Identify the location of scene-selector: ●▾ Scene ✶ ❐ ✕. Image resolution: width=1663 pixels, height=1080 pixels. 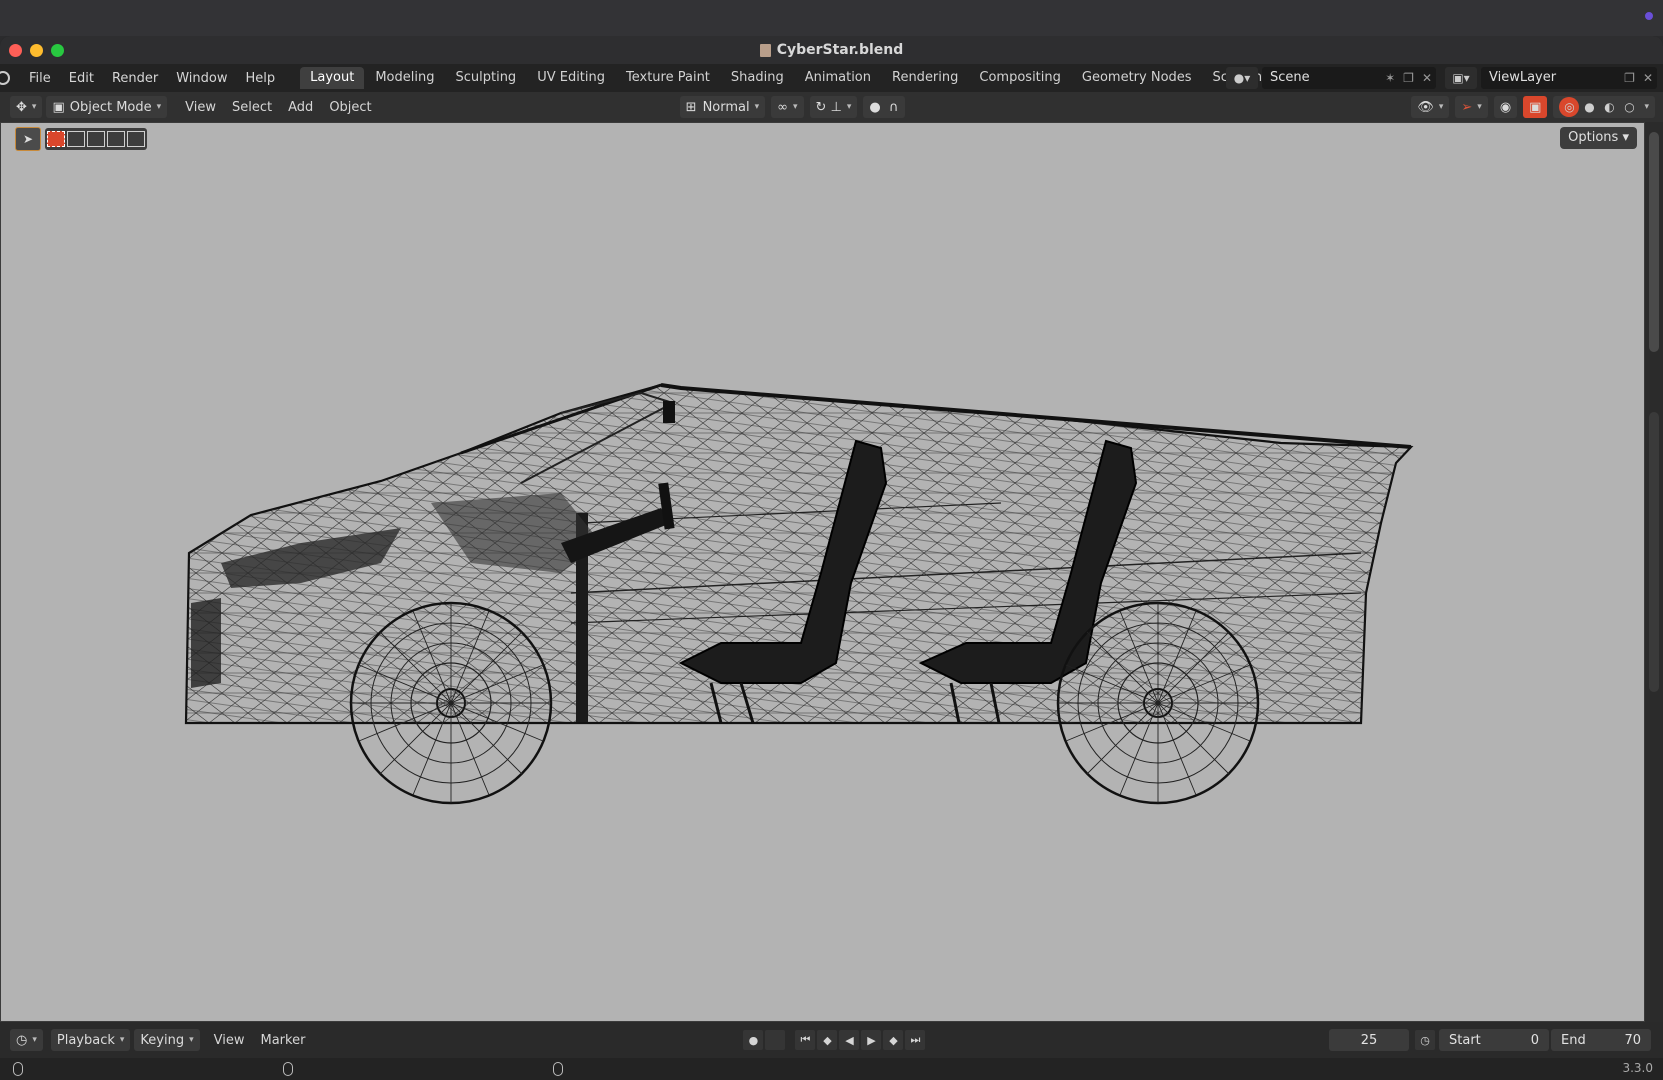
(1331, 78).